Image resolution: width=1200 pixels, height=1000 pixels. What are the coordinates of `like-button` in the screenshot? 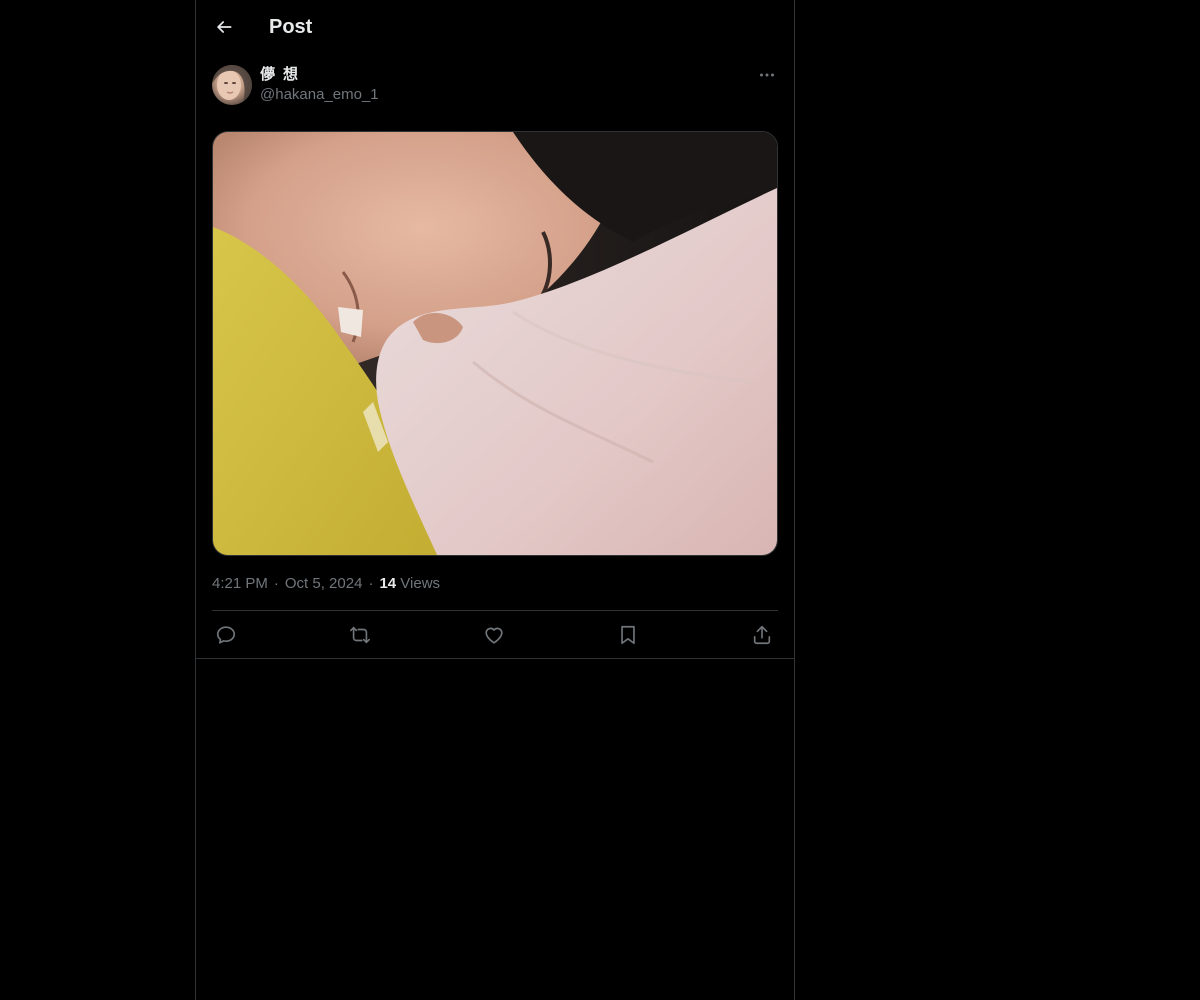 It's located at (494, 635).